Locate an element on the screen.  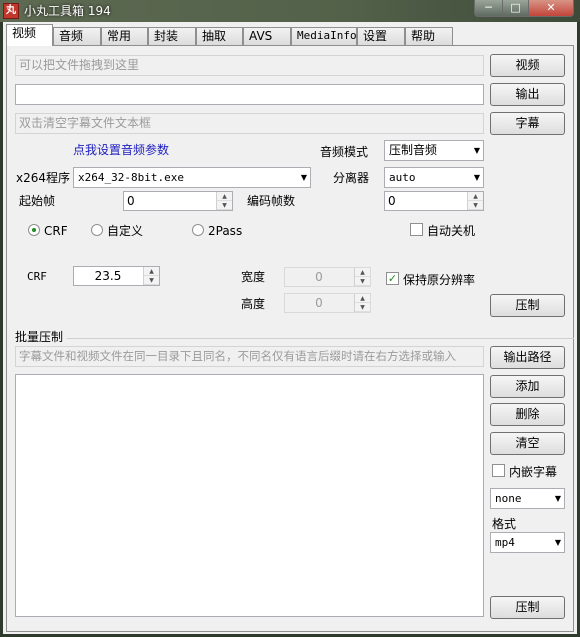
video-file-input: 可以把文件拖拽到这里 is located at coordinates (249, 65).